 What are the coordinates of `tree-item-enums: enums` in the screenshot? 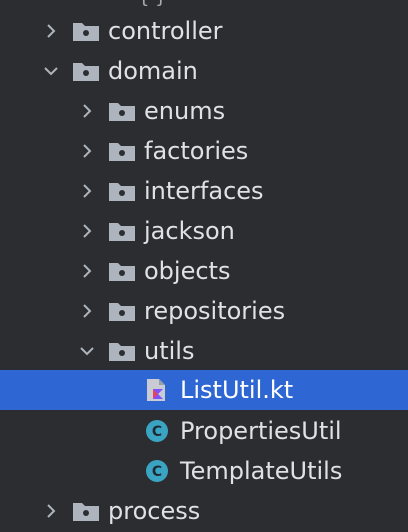 It's located at (204, 111).